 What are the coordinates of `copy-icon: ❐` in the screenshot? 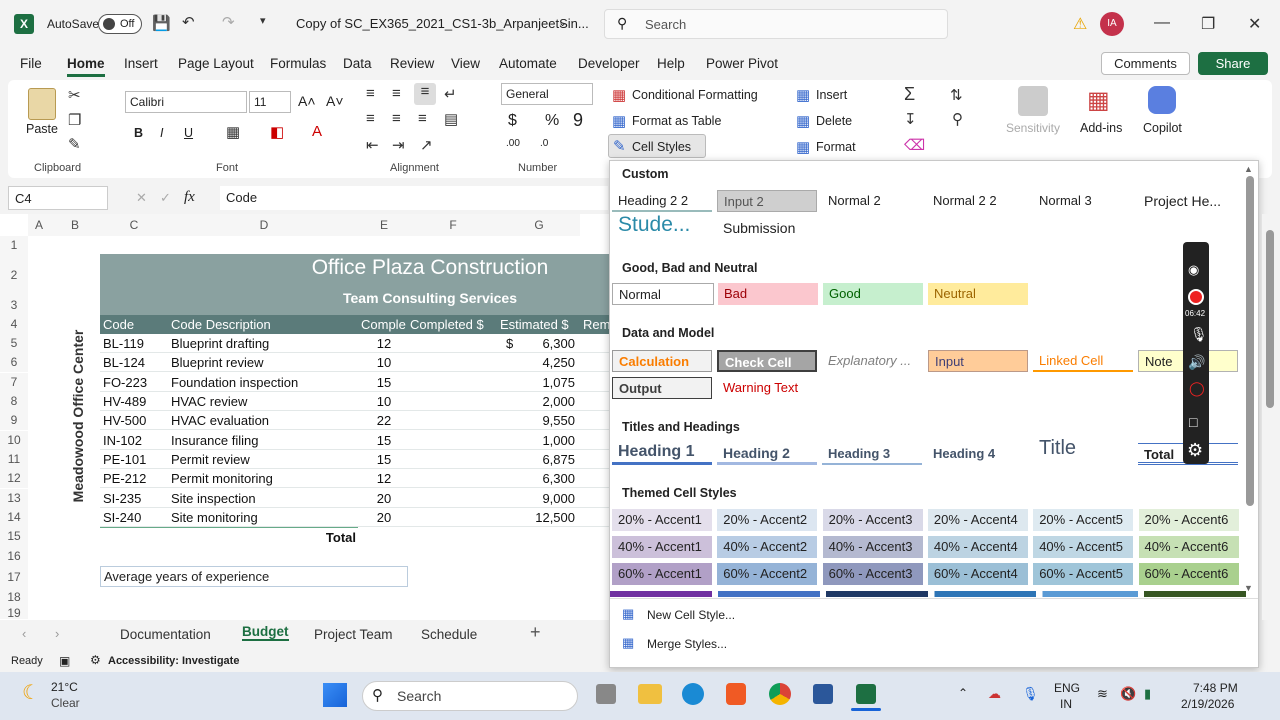 It's located at (74, 120).